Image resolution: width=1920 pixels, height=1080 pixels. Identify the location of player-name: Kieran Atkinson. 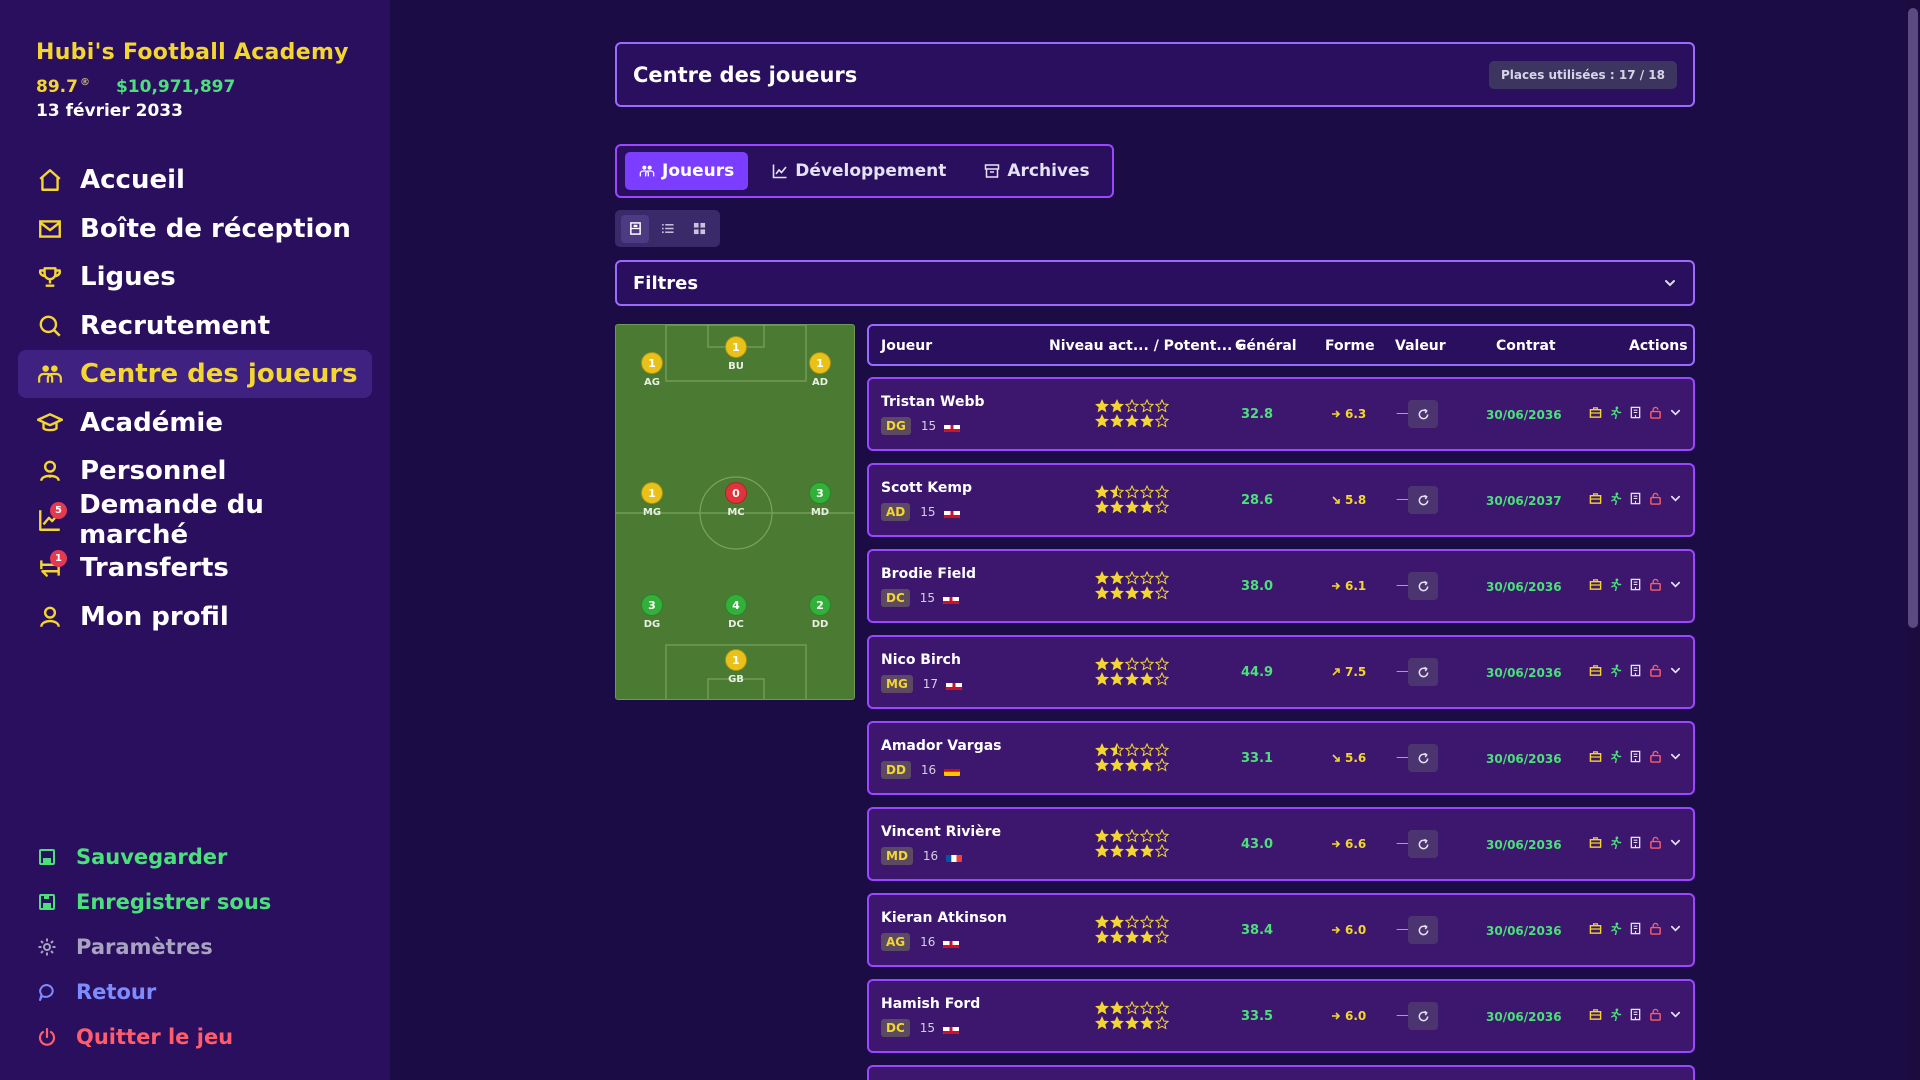
(944, 918).